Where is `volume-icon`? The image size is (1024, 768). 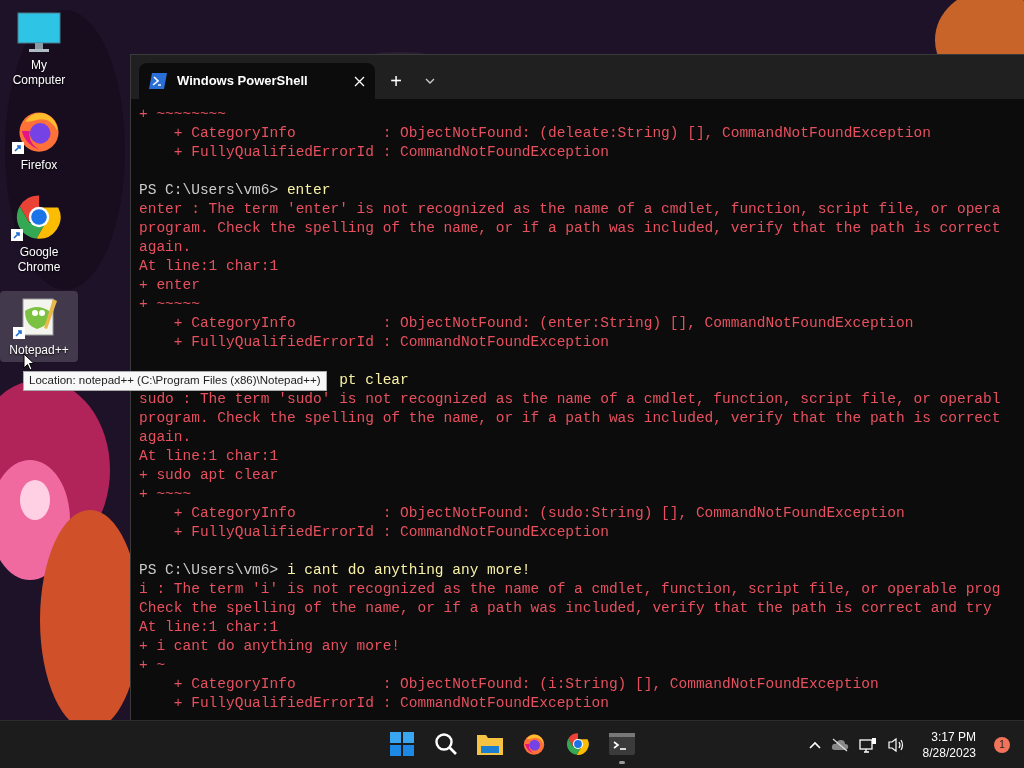 volume-icon is located at coordinates (895, 744).